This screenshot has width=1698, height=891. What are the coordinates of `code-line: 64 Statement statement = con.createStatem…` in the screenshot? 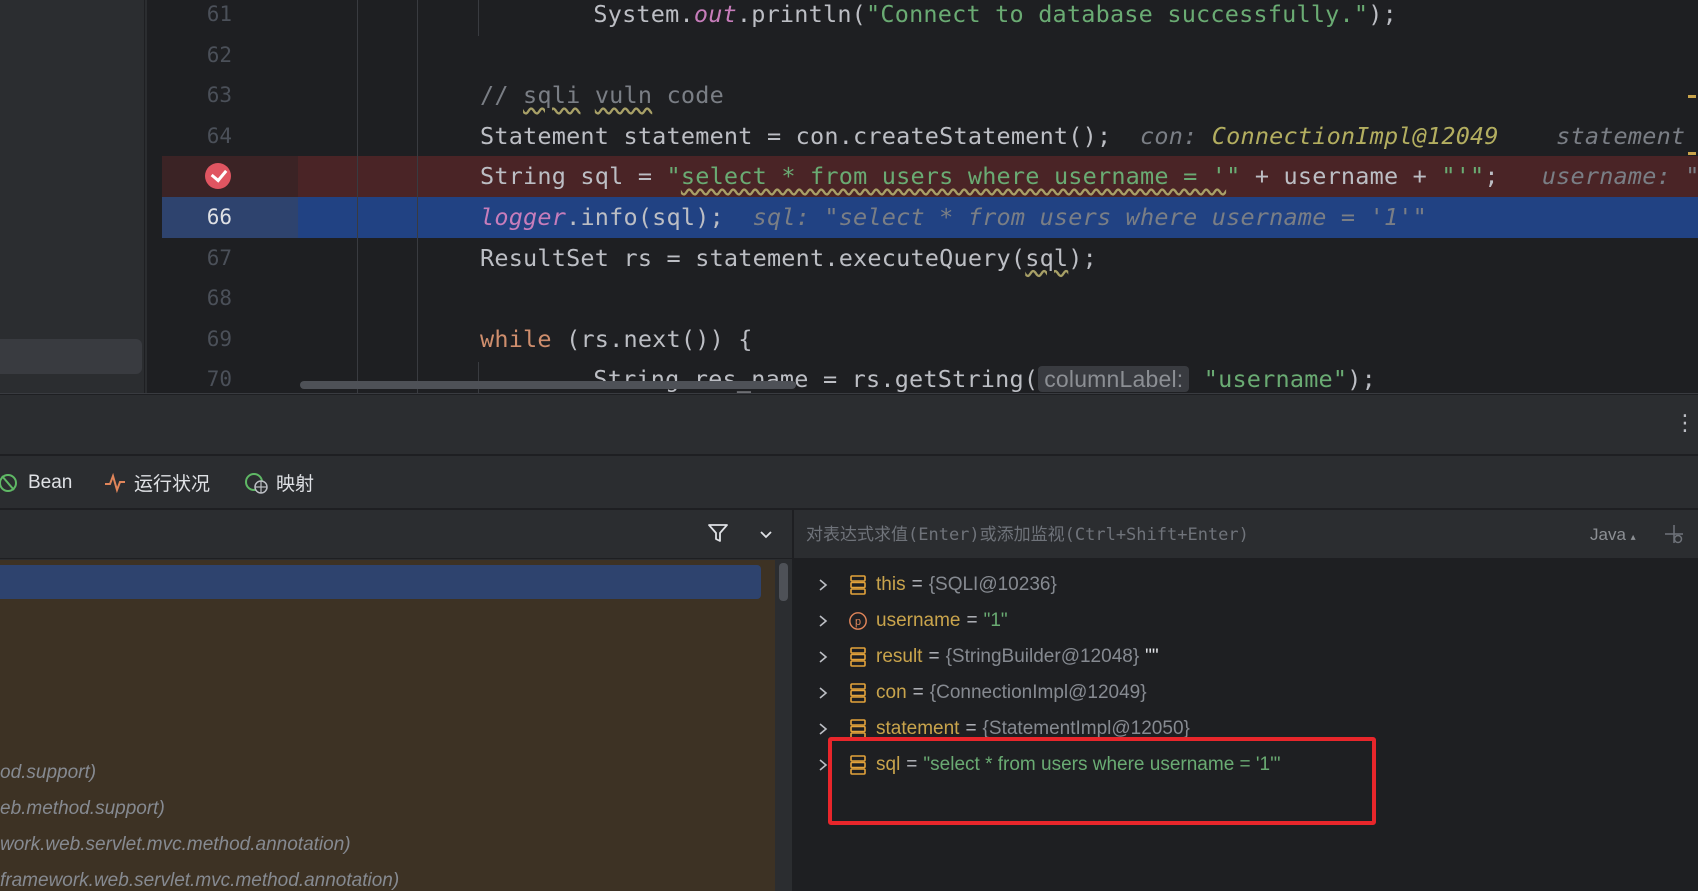 It's located at (930, 136).